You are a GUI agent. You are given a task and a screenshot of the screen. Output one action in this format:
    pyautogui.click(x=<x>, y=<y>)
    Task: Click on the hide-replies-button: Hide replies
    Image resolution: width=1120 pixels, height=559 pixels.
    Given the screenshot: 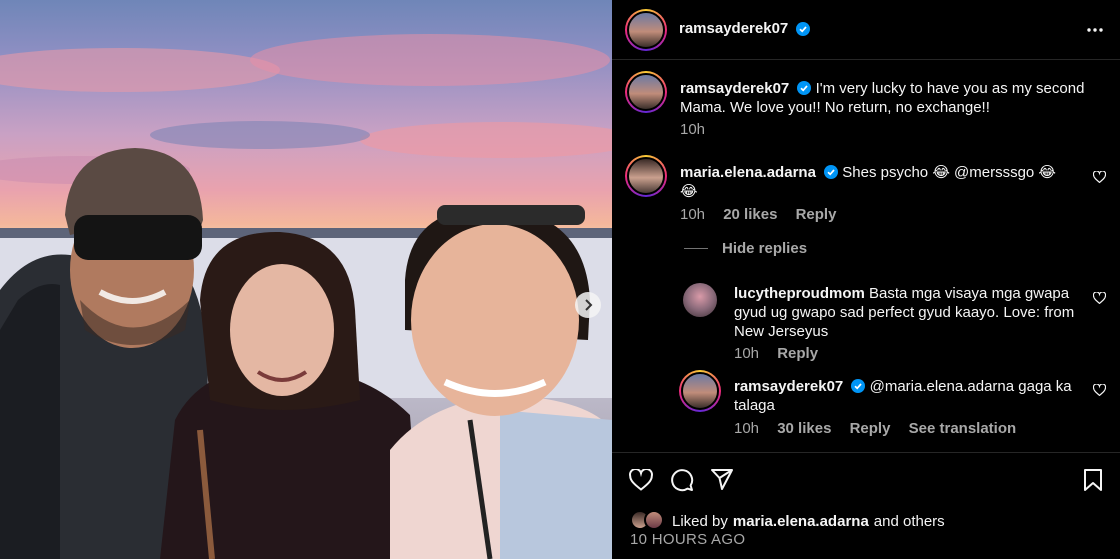 What is the action you would take?
    pyautogui.click(x=745, y=248)
    